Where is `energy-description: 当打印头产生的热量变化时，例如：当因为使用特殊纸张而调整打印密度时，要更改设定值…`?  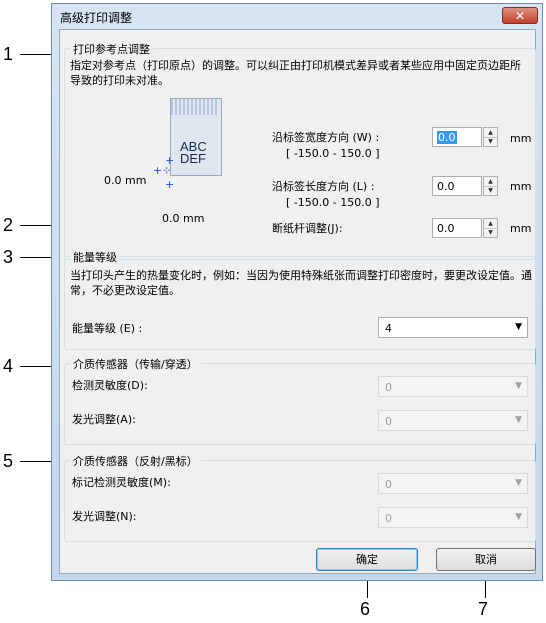 energy-description: 当打印头产生的热量变化时，例如：当因为使用特殊纸张而调整打印密度时，要更改设定值… is located at coordinates (301, 283).